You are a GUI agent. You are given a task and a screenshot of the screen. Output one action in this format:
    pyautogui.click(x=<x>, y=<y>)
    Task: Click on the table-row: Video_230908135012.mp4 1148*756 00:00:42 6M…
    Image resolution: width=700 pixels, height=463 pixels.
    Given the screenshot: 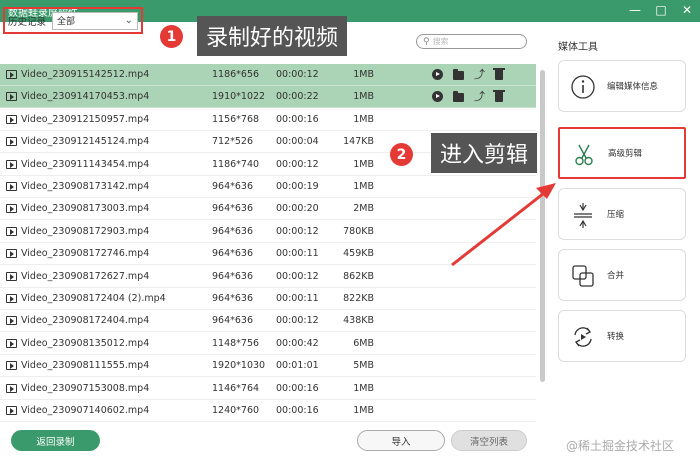 What is the action you would take?
    pyautogui.click(x=268, y=344)
    